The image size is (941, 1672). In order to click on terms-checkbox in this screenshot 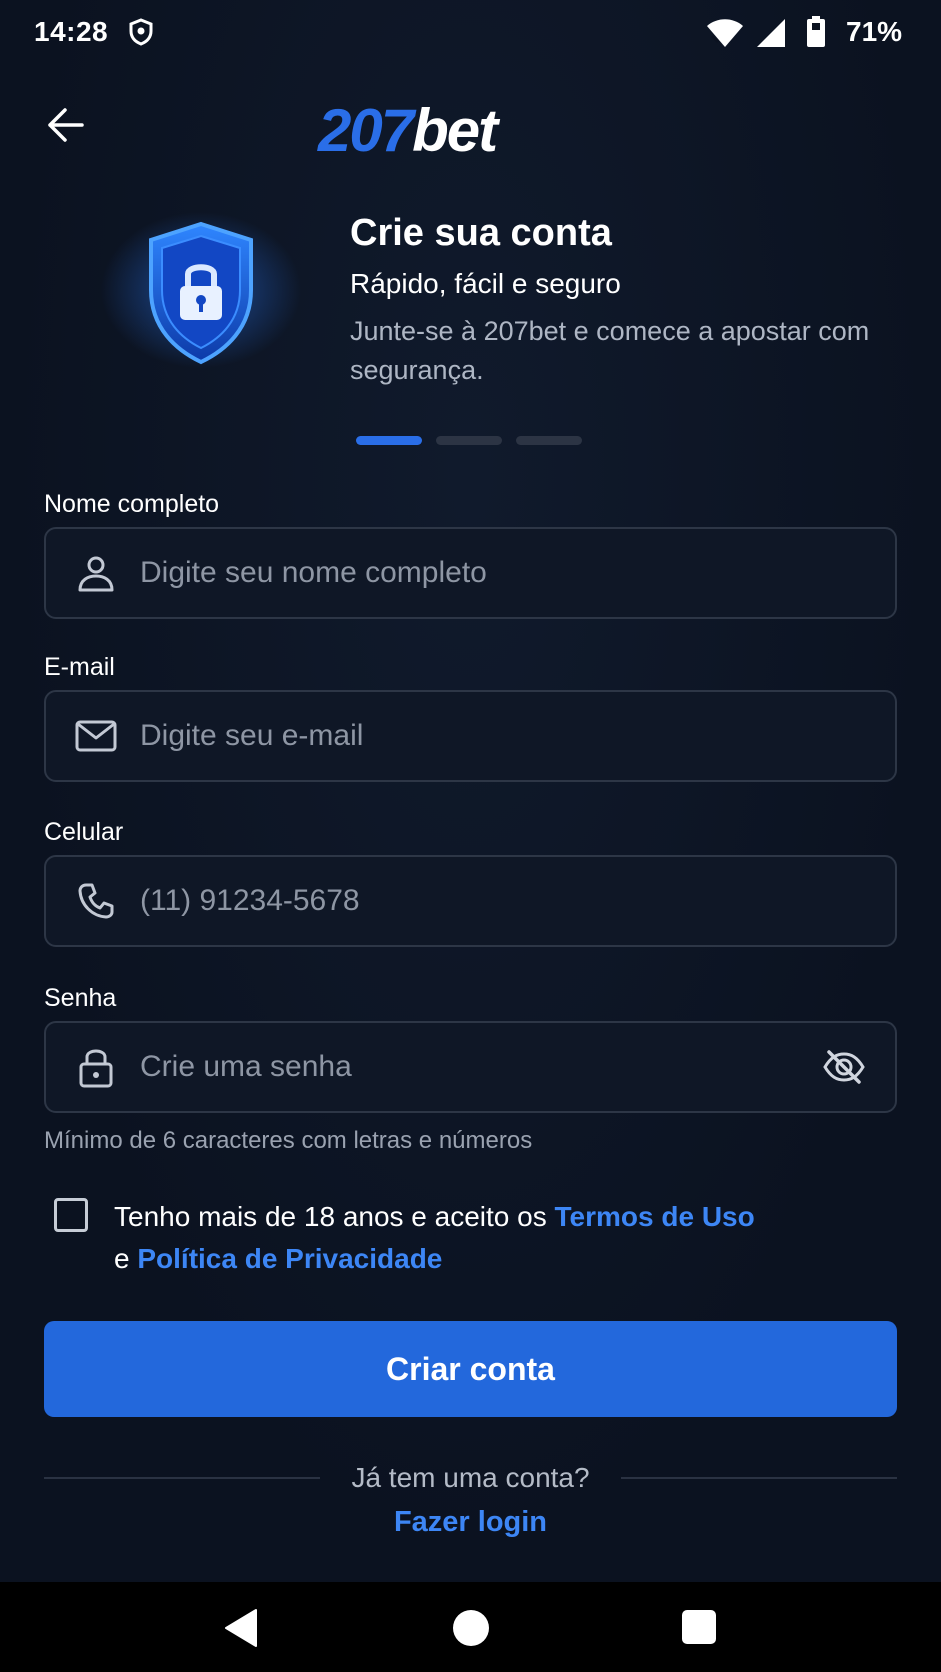, I will do `click(71, 1215)`.